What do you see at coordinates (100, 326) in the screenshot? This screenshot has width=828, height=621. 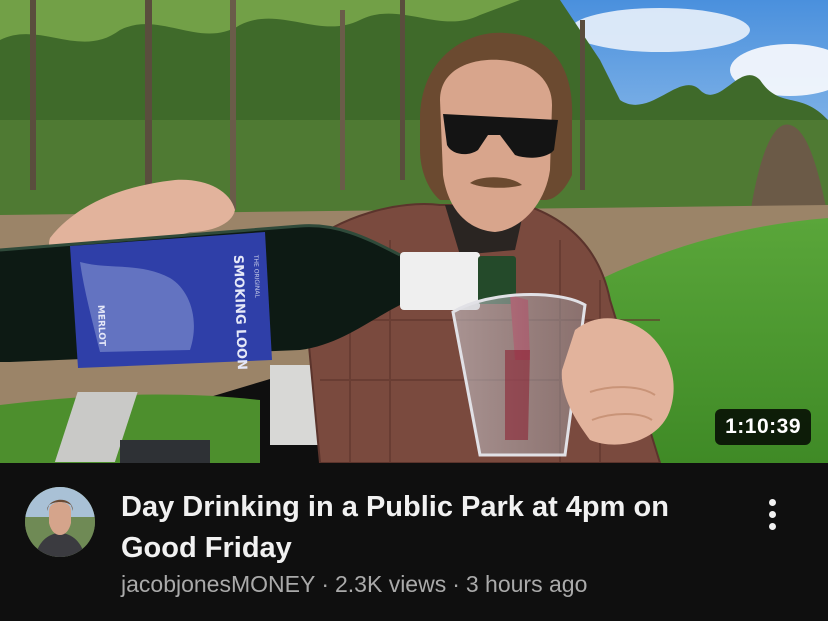 I see `bottle-variety-text: MERLOT` at bounding box center [100, 326].